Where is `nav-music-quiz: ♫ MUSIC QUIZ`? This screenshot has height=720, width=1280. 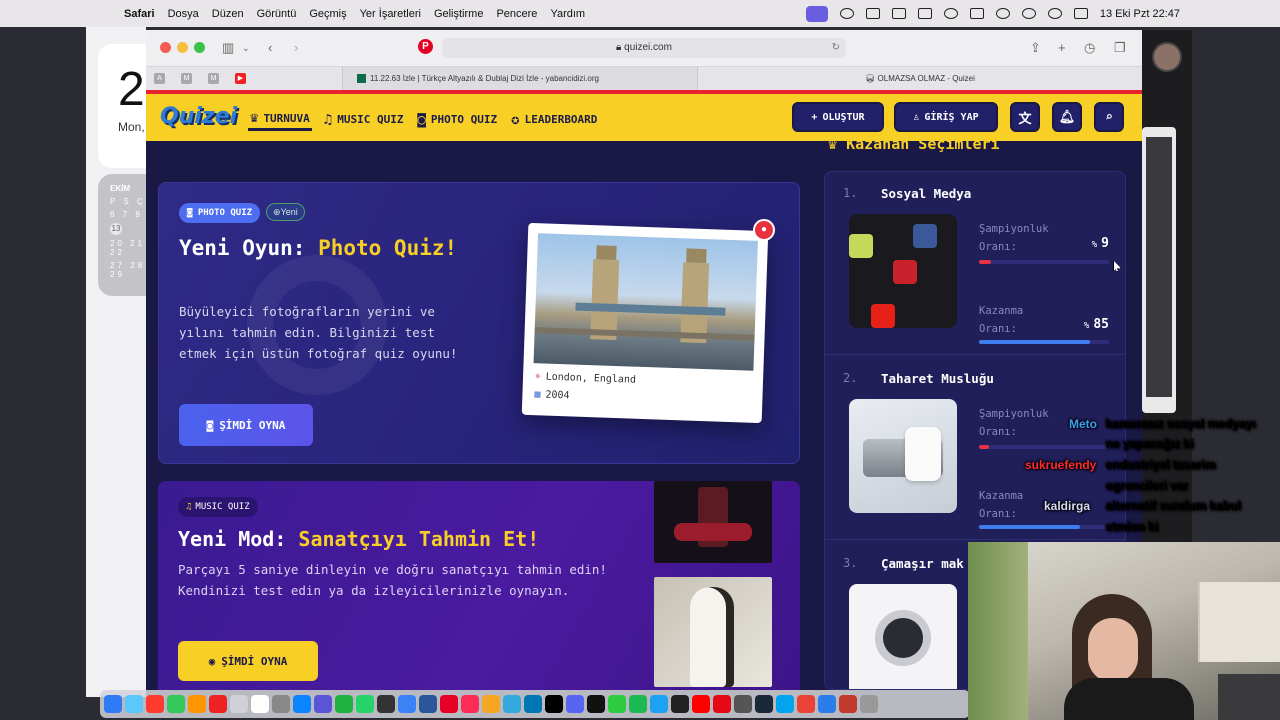
nav-music-quiz: ♫ MUSIC QUIZ is located at coordinates (364, 119).